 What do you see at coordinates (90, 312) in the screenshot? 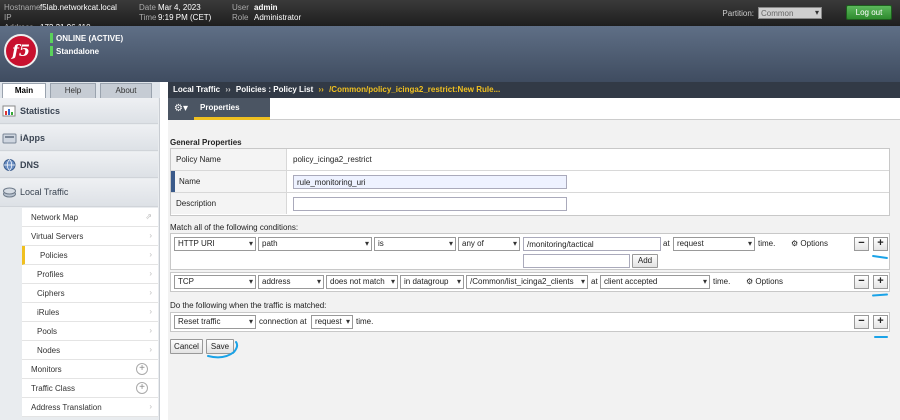
I see `sidebar-item-irules: iRules ›` at bounding box center [90, 312].